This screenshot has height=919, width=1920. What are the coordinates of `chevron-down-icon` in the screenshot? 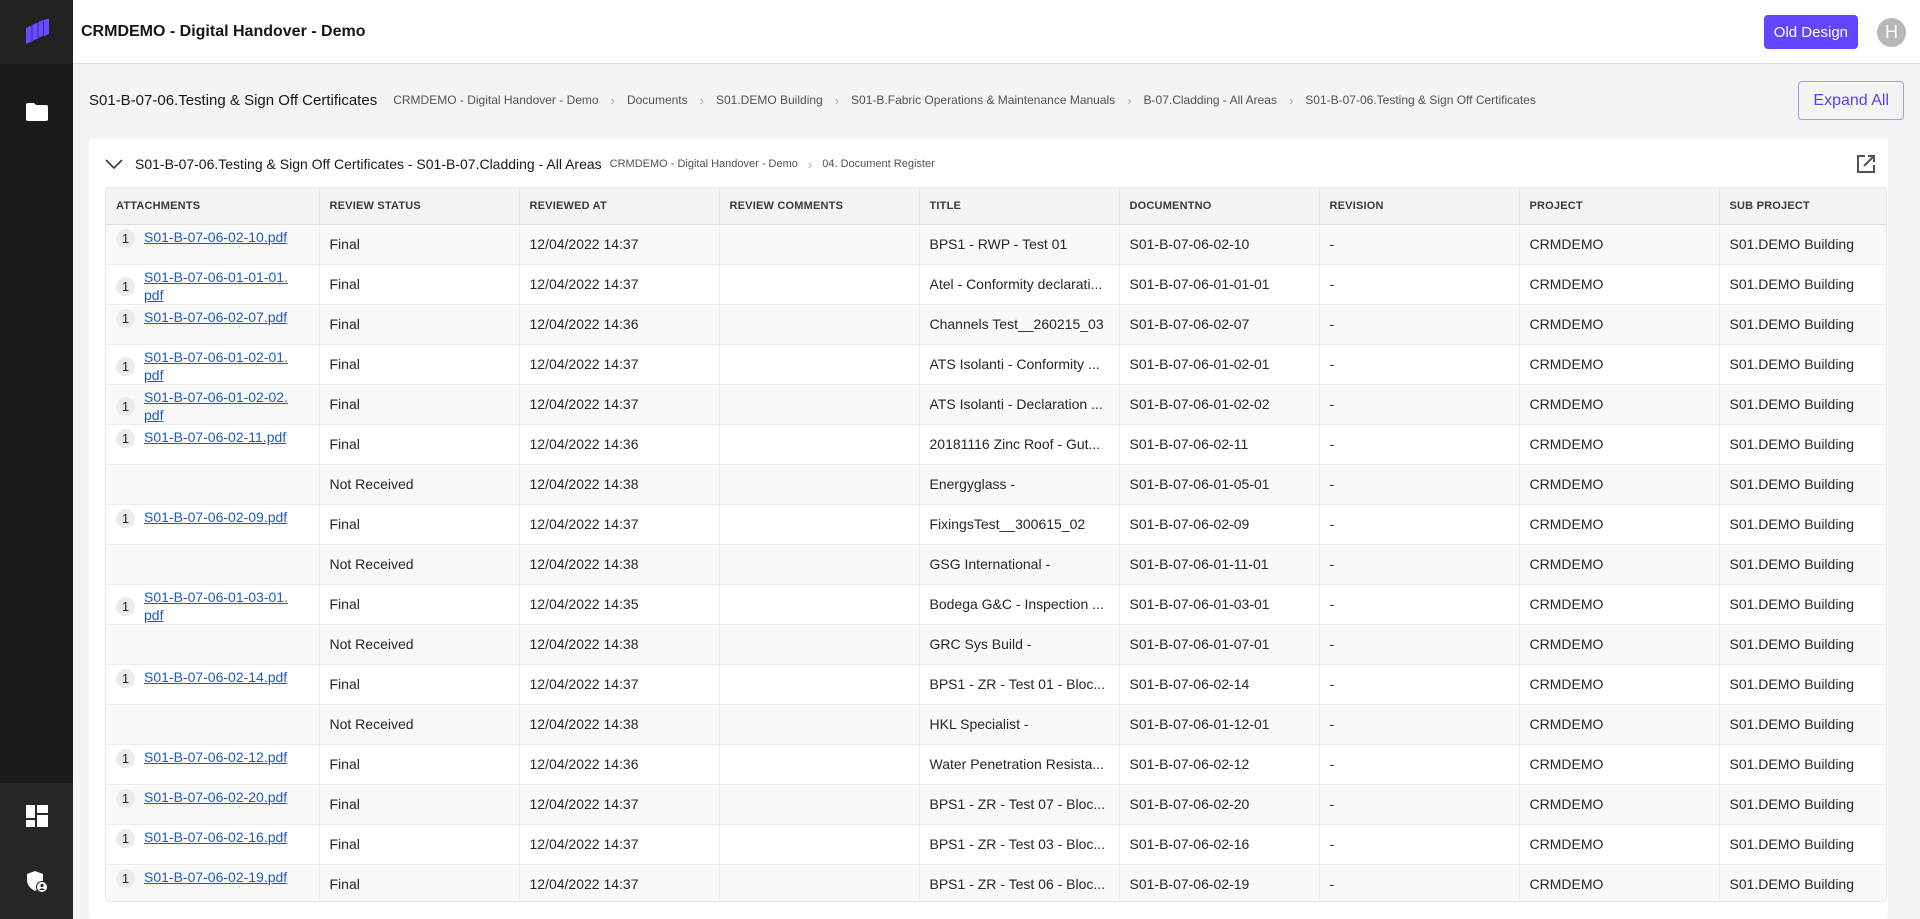 It's located at (114, 164).